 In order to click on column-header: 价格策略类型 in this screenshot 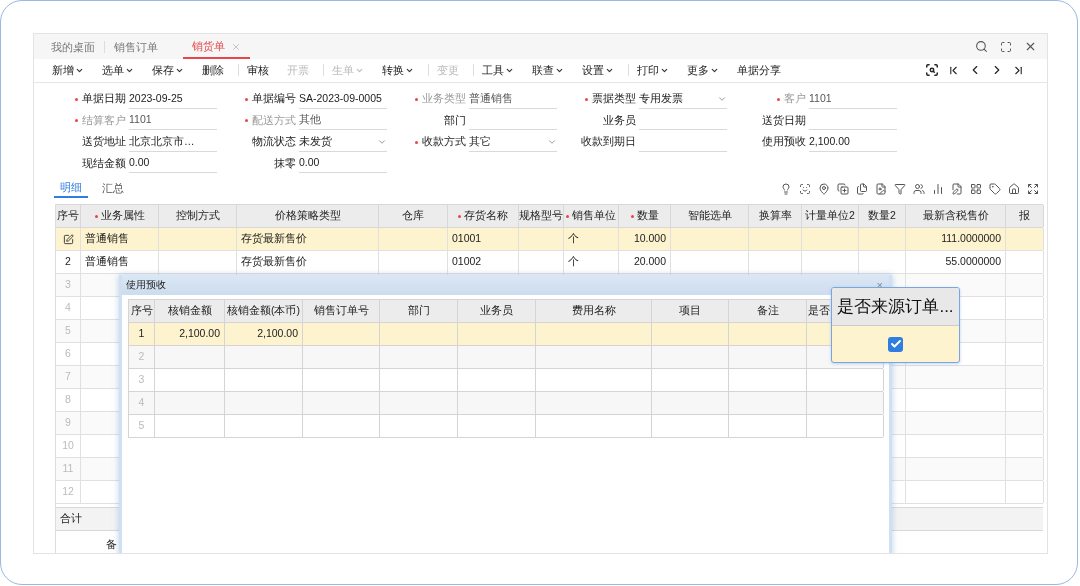, I will do `click(308, 216)`.